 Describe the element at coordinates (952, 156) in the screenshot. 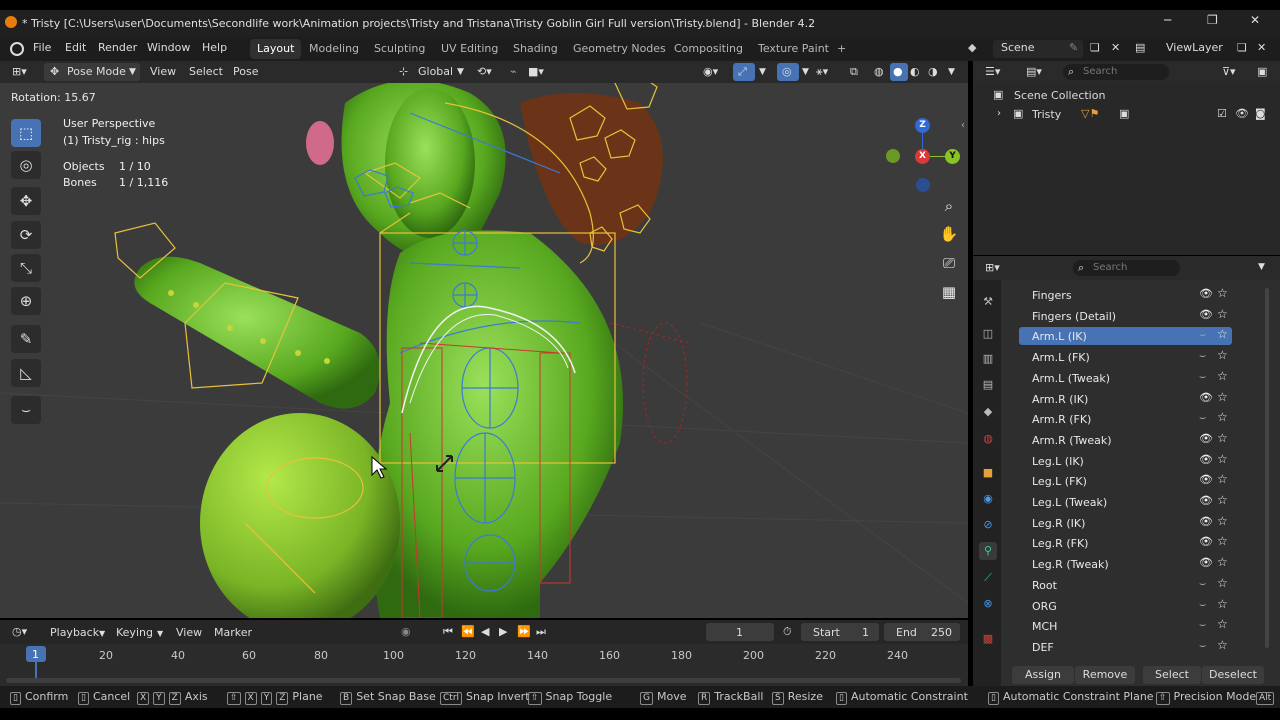

I see `gizmo-y-axis: Y` at that location.